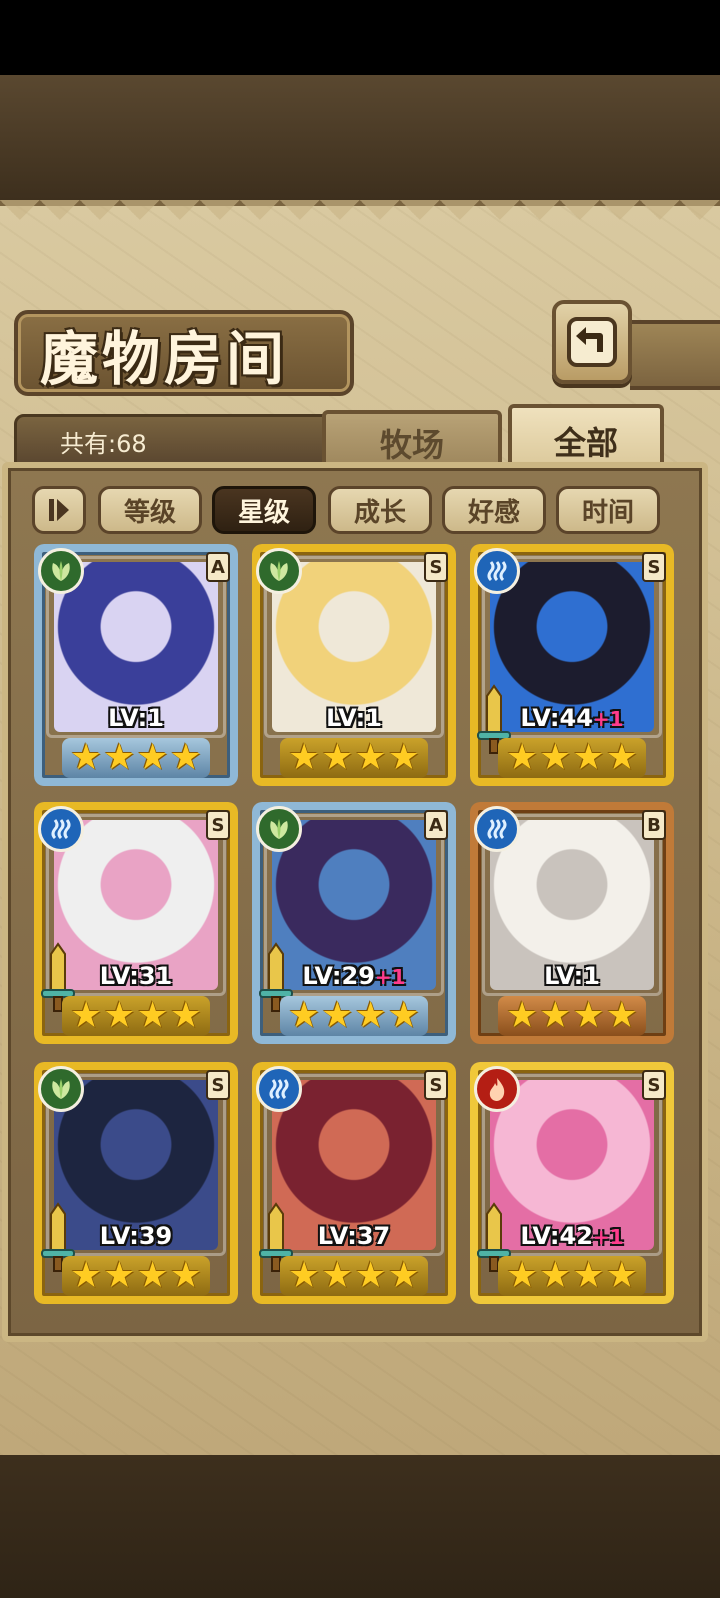  I want to click on monster-card: A LV:1 ★ ★ ★ ★, so click(136, 665).